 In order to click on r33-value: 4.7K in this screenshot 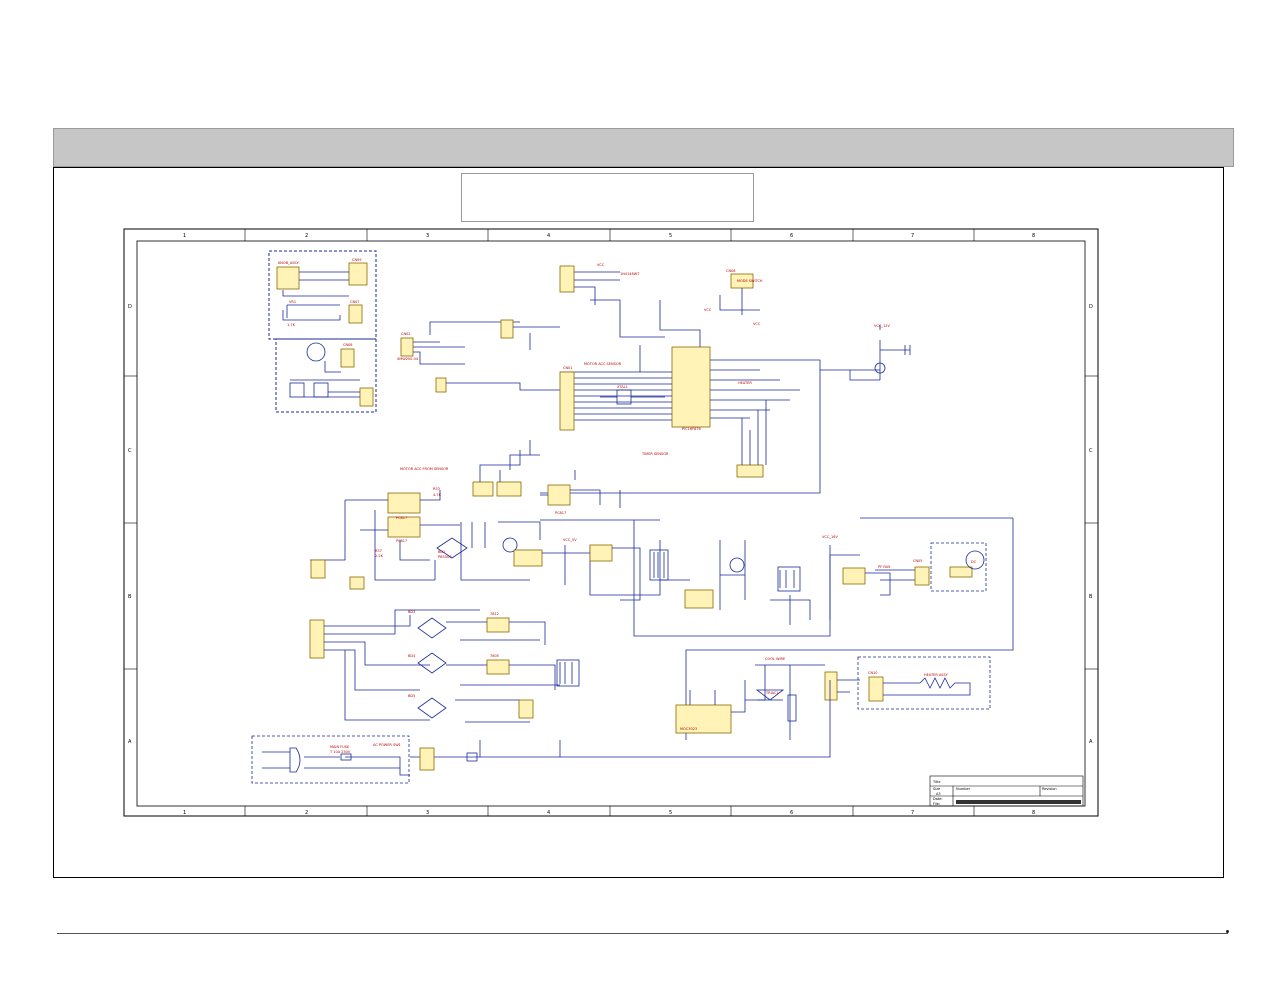, I will do `click(437, 495)`.